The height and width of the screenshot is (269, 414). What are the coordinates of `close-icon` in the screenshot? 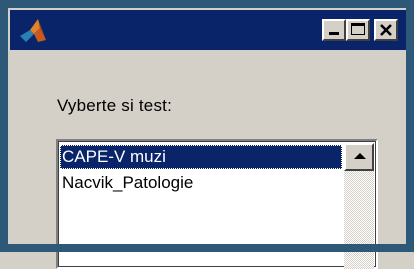 It's located at (386, 30).